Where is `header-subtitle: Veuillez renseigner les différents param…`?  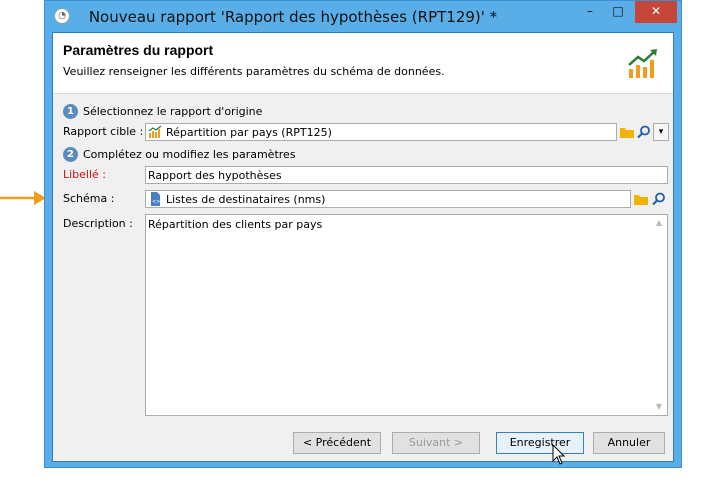 header-subtitle: Veuillez renseigner les différents param… is located at coordinates (254, 71).